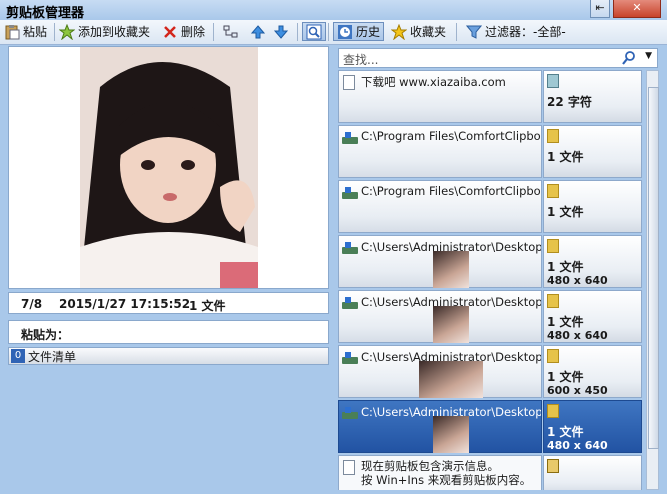 The image size is (667, 494). I want to click on tree-icon, so click(231, 32).